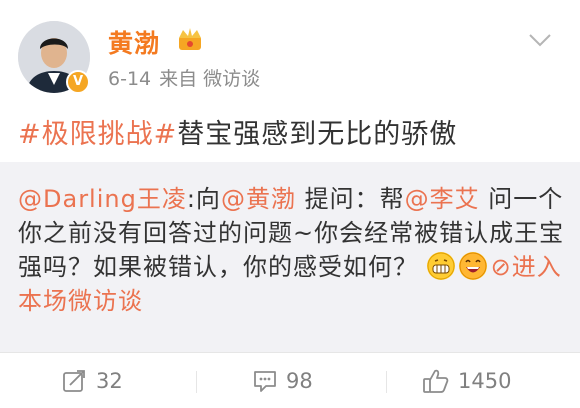 This screenshot has width=580, height=408. Describe the element at coordinates (134, 42) in the screenshot. I see `user-name: 黄渤` at that location.